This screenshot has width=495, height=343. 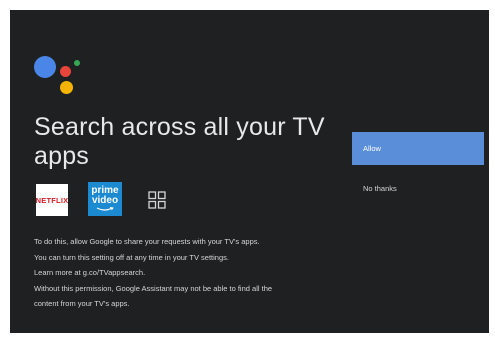 I want to click on allow-button: Allow, so click(x=418, y=148).